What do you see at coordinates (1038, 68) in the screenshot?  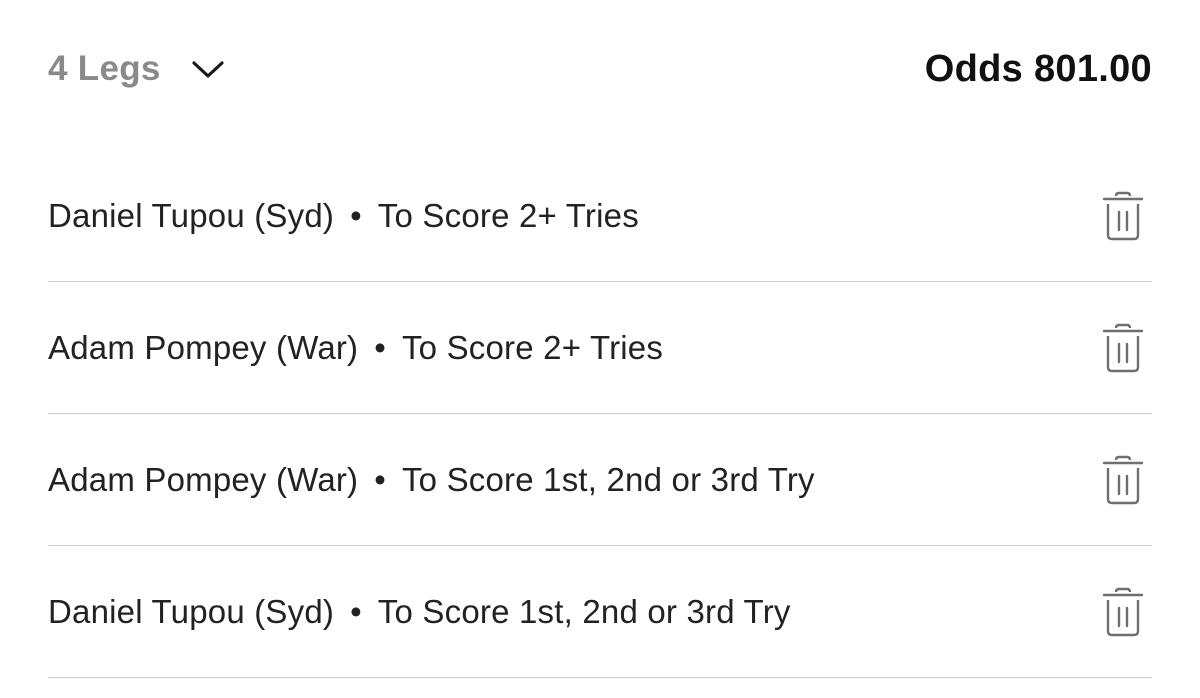 I see `total-odds: Odds 801.00` at bounding box center [1038, 68].